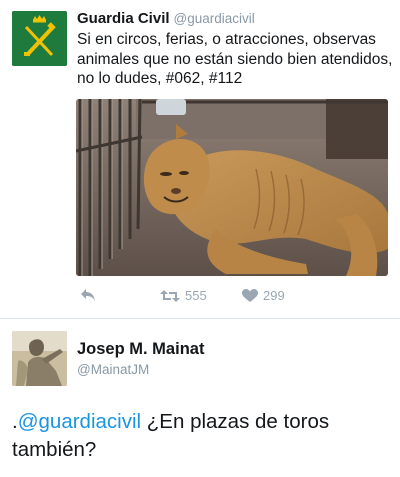 This screenshot has width=400, height=477. I want to click on like-button: 299, so click(263, 295).